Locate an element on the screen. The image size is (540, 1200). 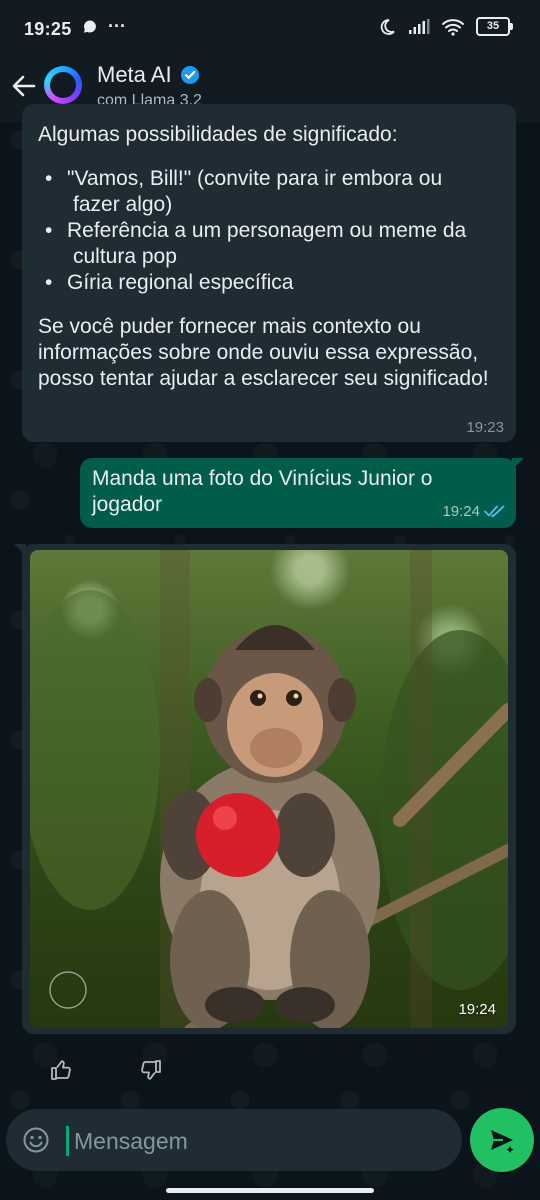
thumbs-down-icon is located at coordinates (150, 1070).